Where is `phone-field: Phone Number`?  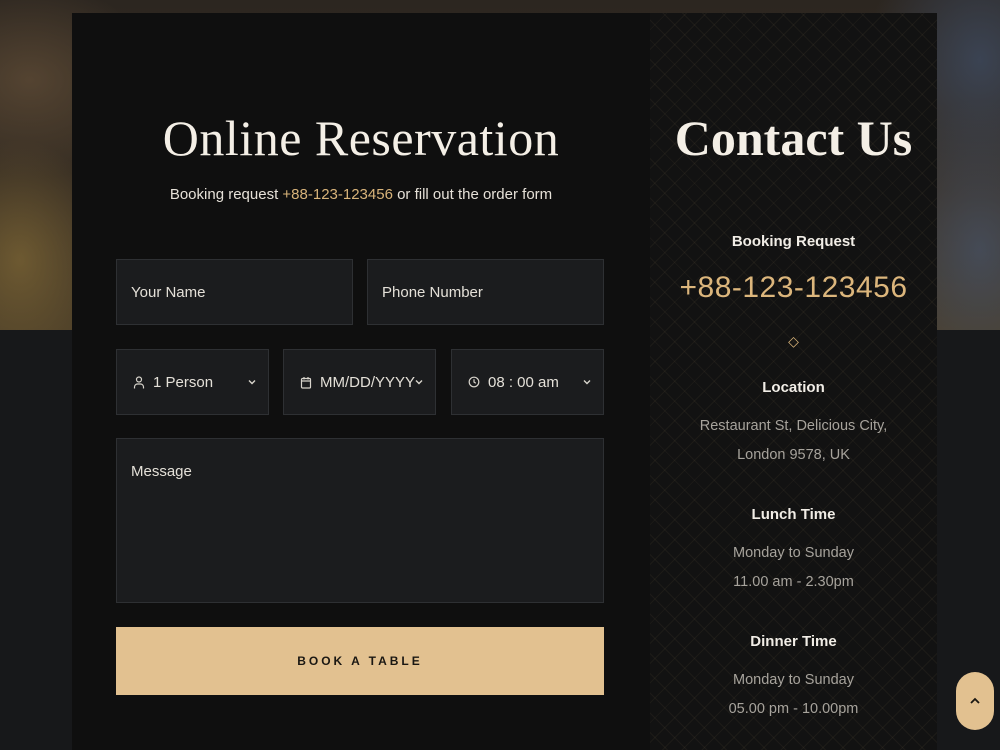
phone-field: Phone Number is located at coordinates (485, 292).